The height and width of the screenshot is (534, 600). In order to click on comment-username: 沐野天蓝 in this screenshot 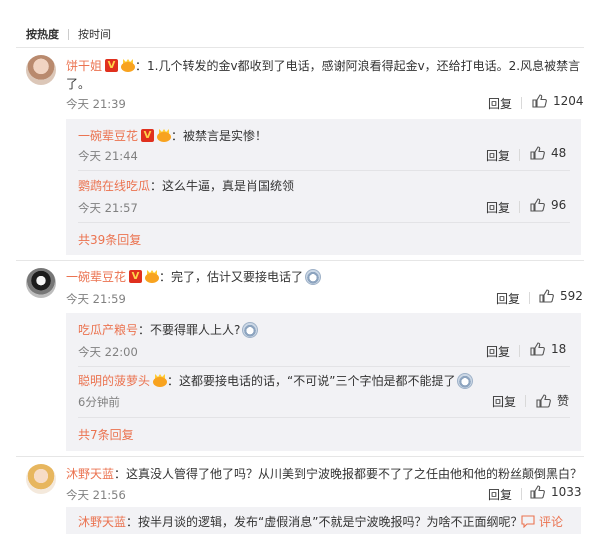, I will do `click(90, 473)`.